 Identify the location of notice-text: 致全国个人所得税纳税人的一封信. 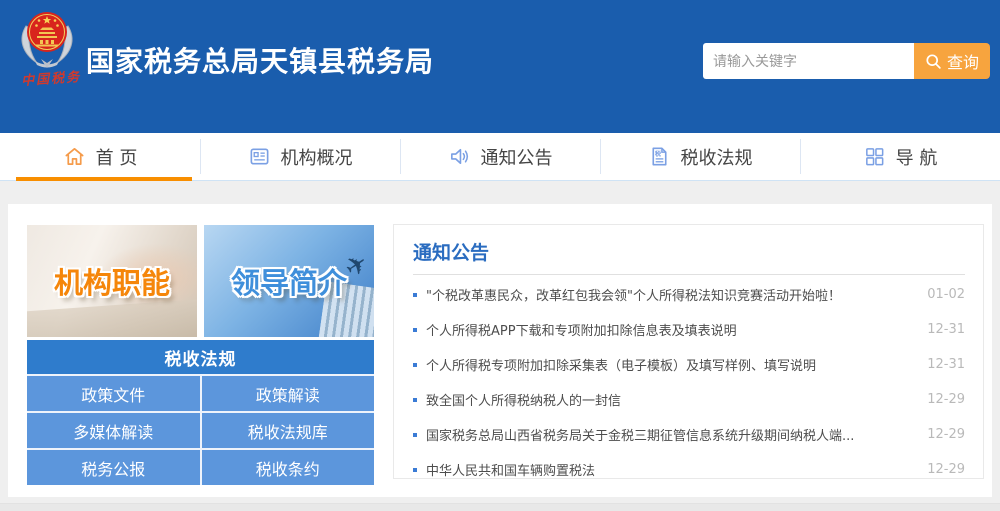
(524, 401).